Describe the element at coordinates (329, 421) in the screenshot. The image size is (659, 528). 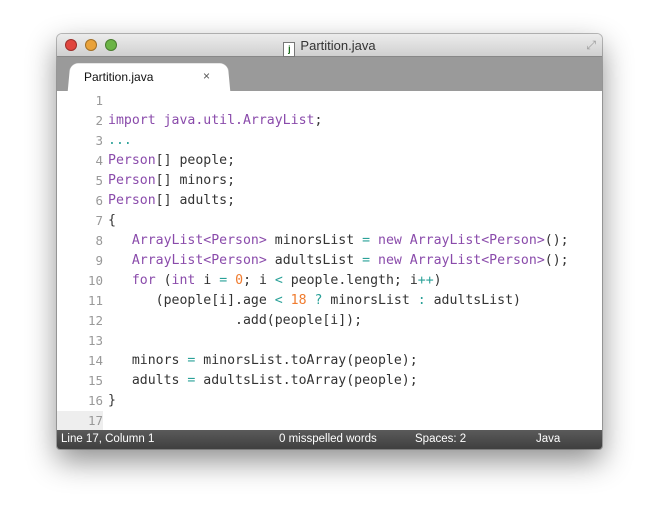
I see `code-line: 17` at that location.